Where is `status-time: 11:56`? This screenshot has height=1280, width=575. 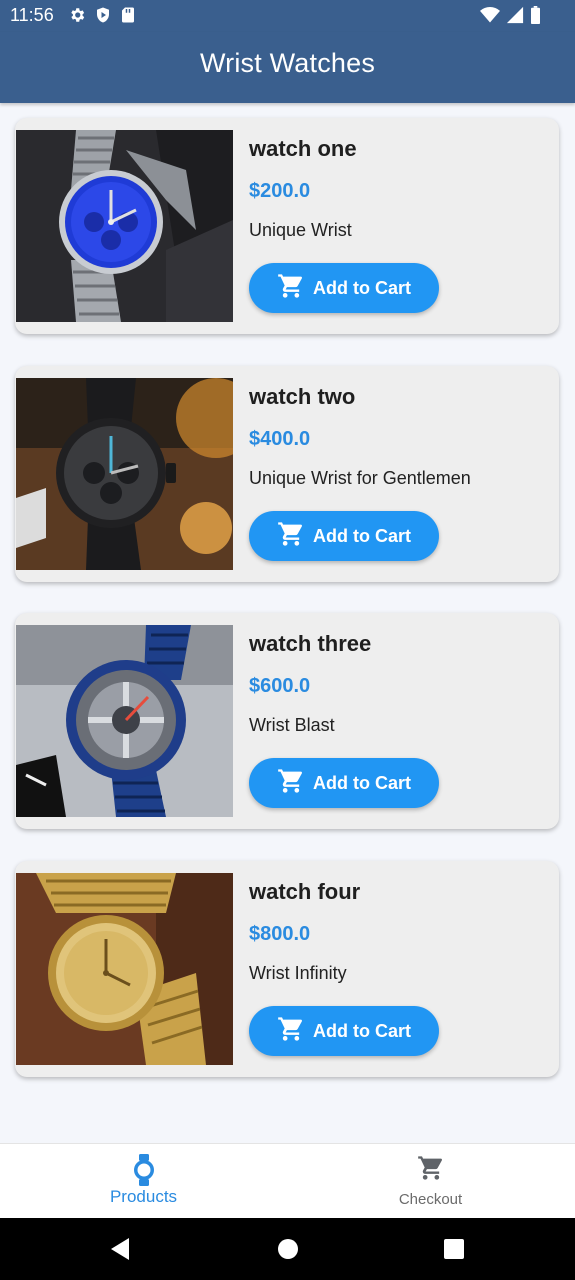
status-time: 11:56 is located at coordinates (32, 15).